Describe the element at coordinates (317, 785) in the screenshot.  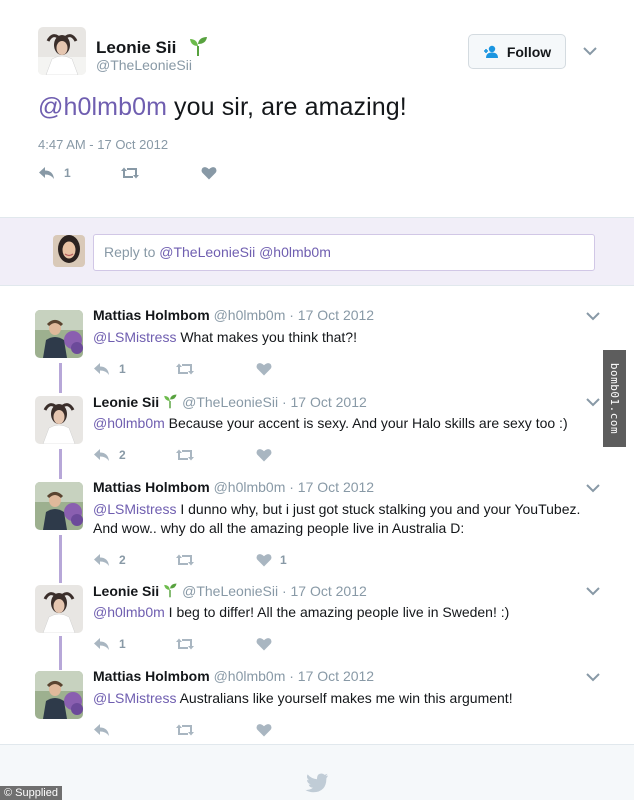
I see `twitter-bird-icon` at that location.